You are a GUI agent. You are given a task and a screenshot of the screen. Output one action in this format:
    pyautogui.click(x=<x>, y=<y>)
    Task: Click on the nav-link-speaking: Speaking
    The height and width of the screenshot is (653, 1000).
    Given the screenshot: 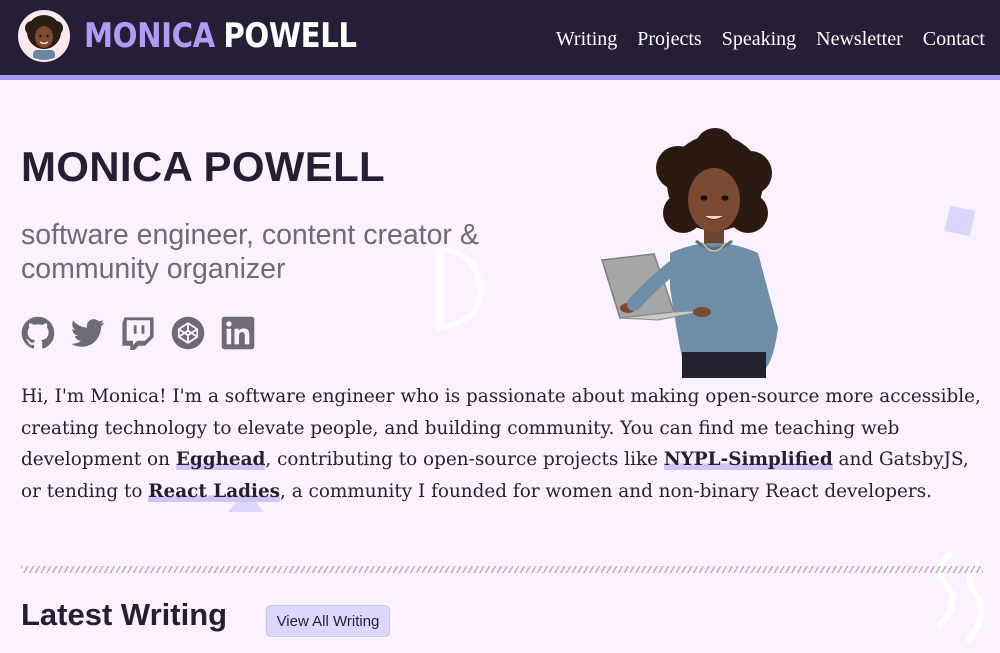 What is the action you would take?
    pyautogui.click(x=759, y=39)
    